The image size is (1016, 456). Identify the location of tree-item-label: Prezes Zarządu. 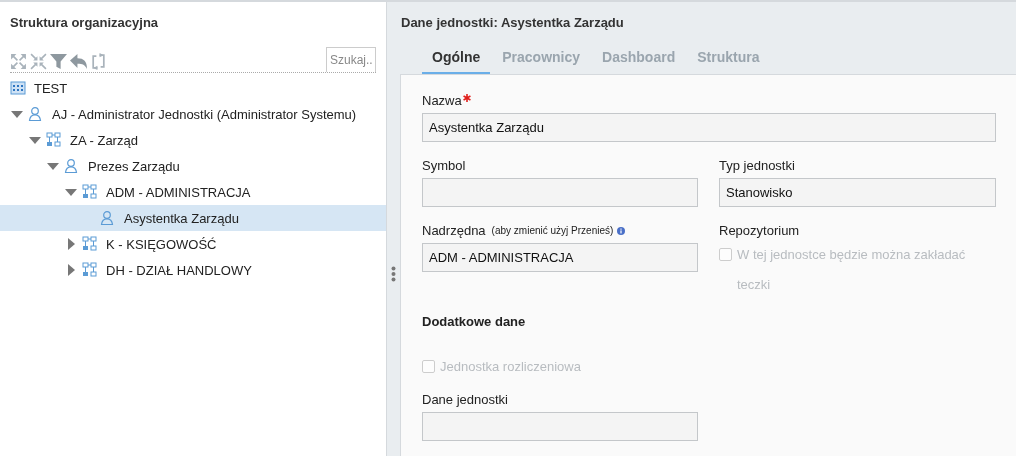
(134, 166).